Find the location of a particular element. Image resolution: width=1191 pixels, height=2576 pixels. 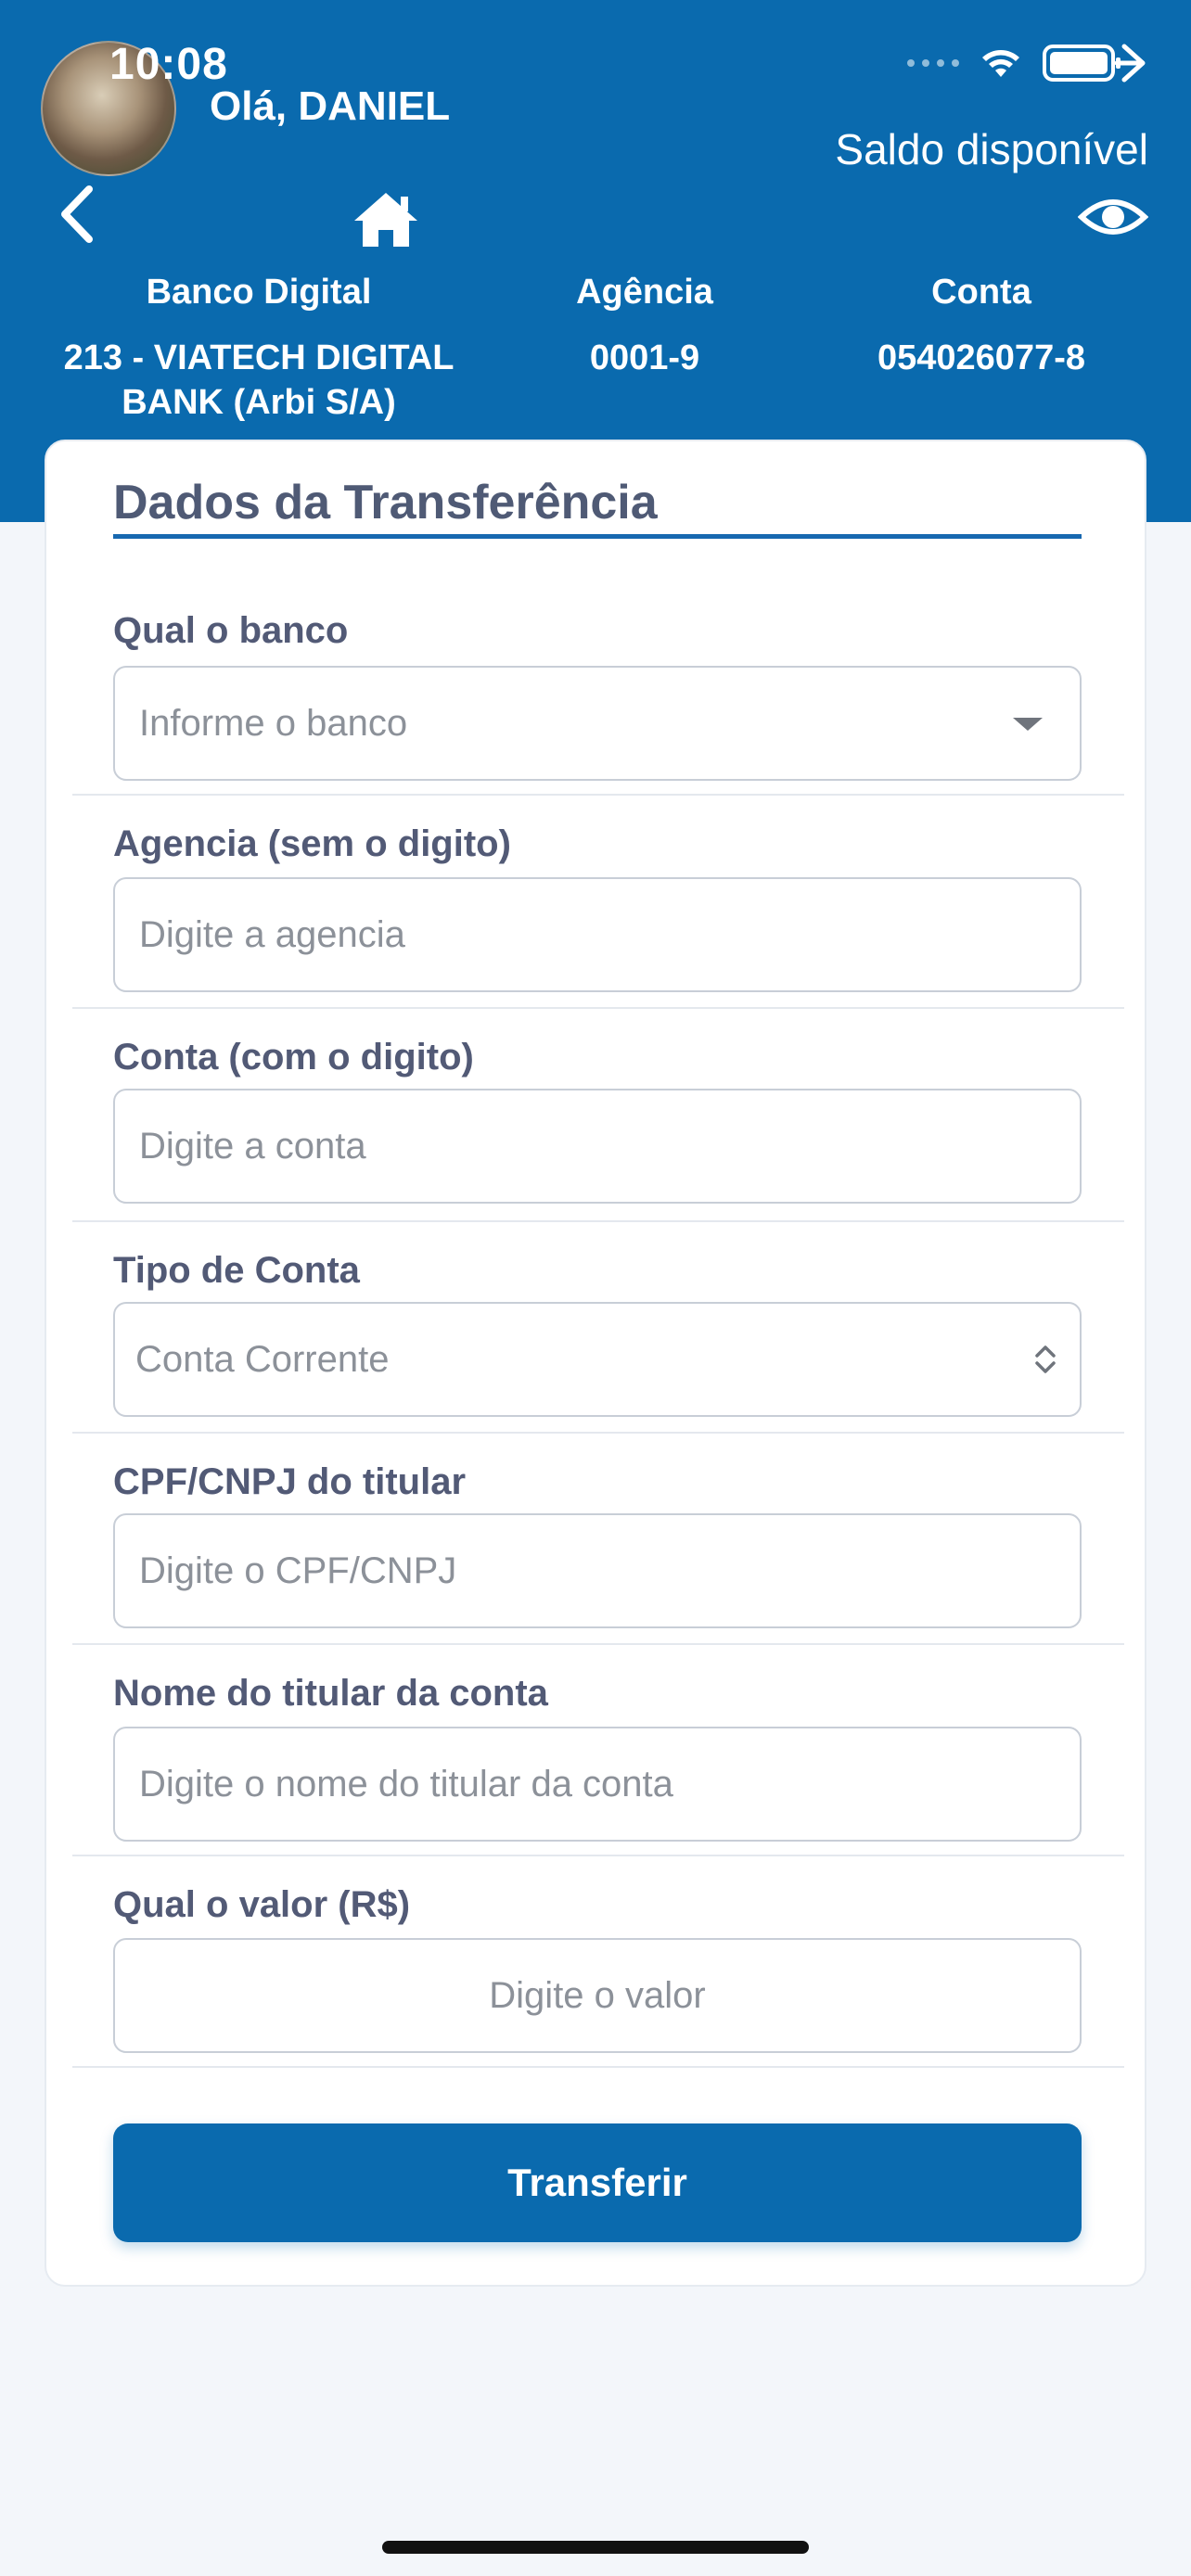

field-cpf: CPF/CNPJ do titular Digite o CPF/CNPJ is located at coordinates (598, 1539).